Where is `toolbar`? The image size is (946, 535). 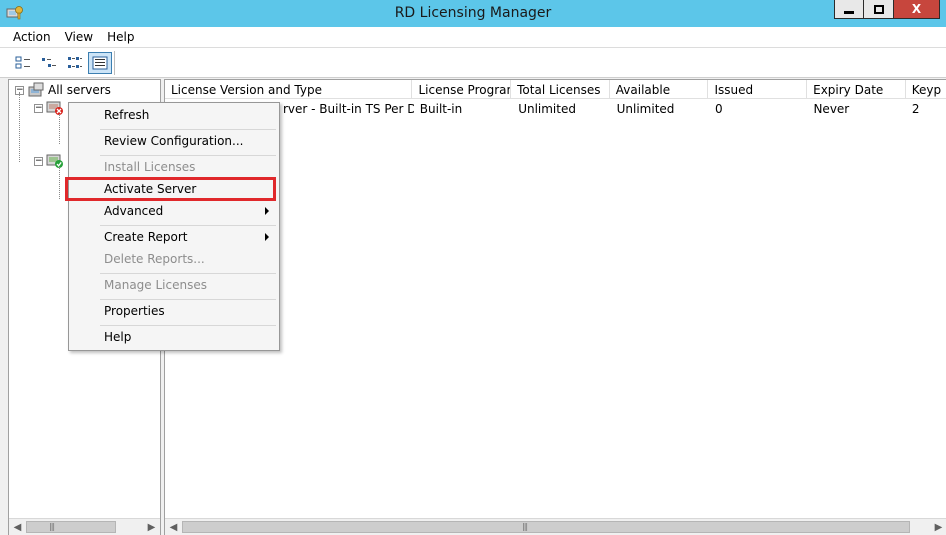 toolbar is located at coordinates (473, 63).